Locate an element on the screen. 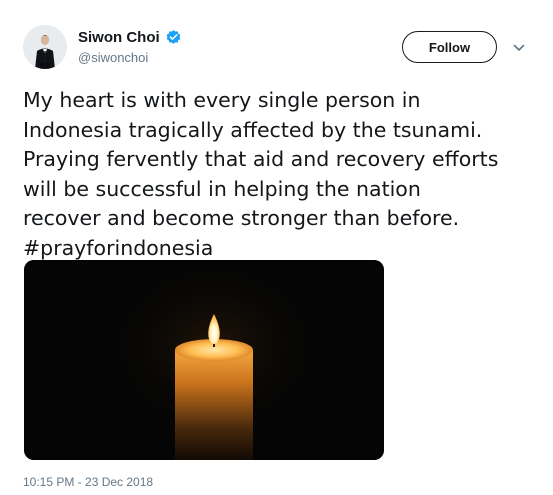 The image size is (553, 495). display-name: Siwon Choi is located at coordinates (119, 37).